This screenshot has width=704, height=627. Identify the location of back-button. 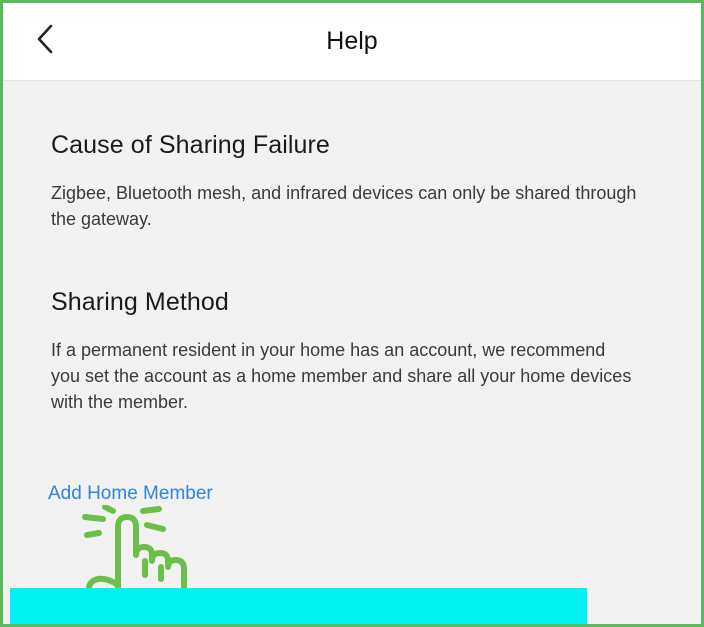
(45, 41).